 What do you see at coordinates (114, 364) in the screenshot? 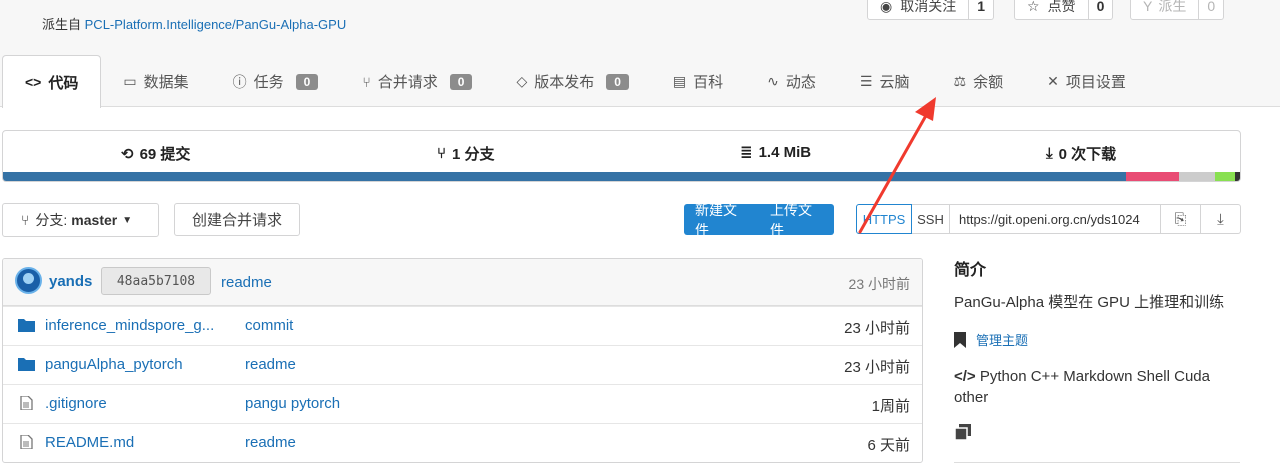
I see `file-name: panguAlpha_pytorch` at bounding box center [114, 364].